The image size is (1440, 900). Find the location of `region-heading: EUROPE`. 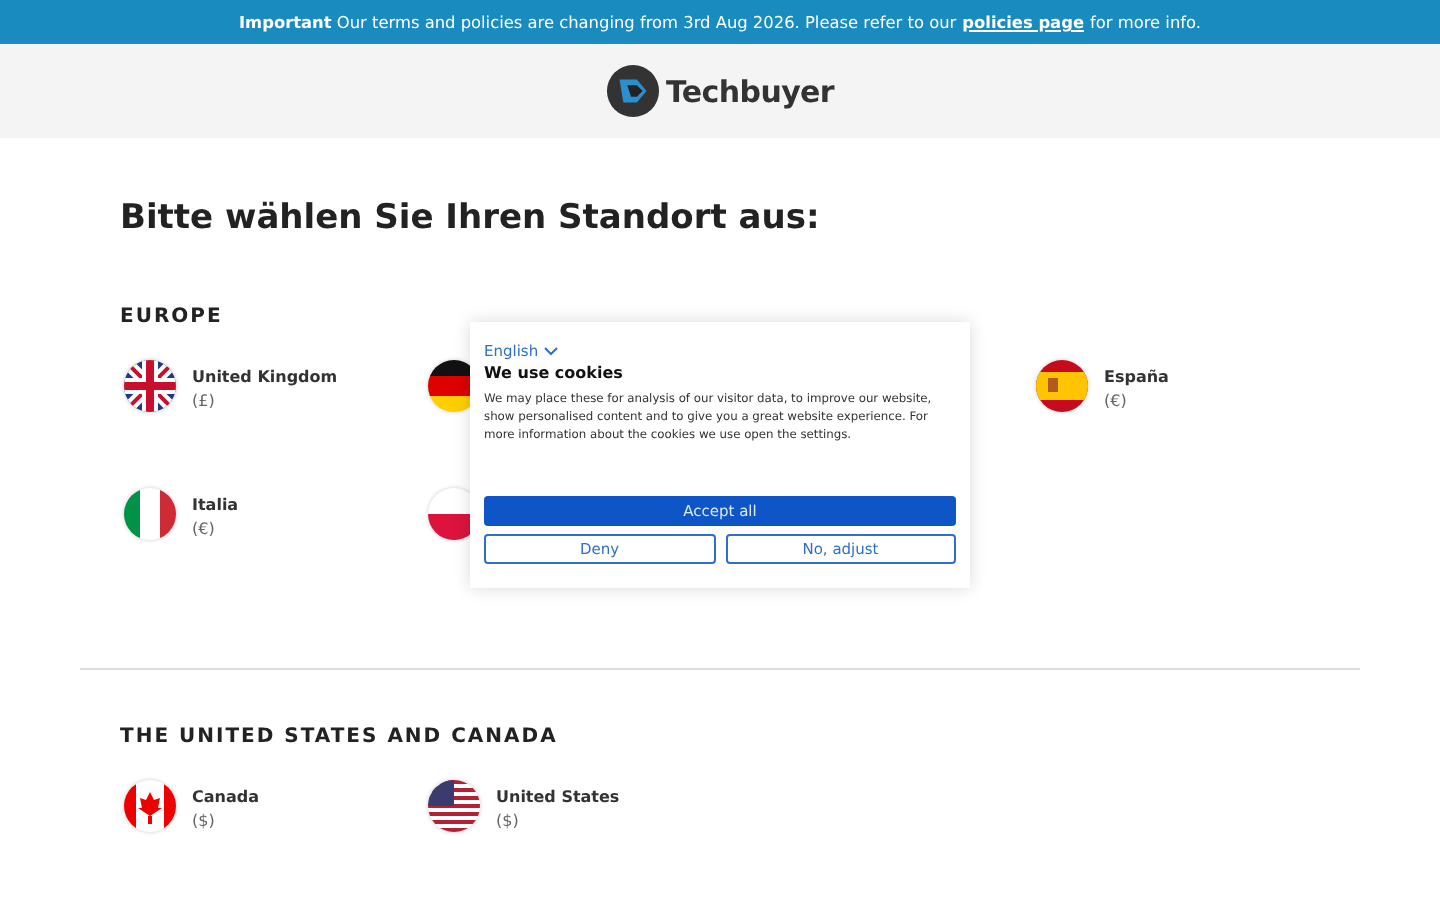

region-heading: EUROPE is located at coordinates (172, 317).